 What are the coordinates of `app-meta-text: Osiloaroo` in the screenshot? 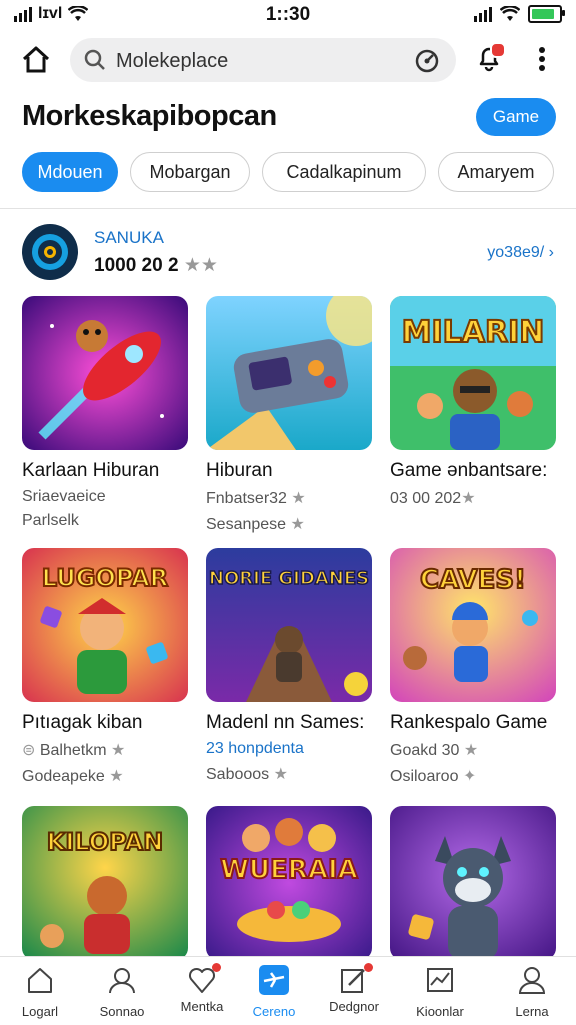 It's located at (424, 776).